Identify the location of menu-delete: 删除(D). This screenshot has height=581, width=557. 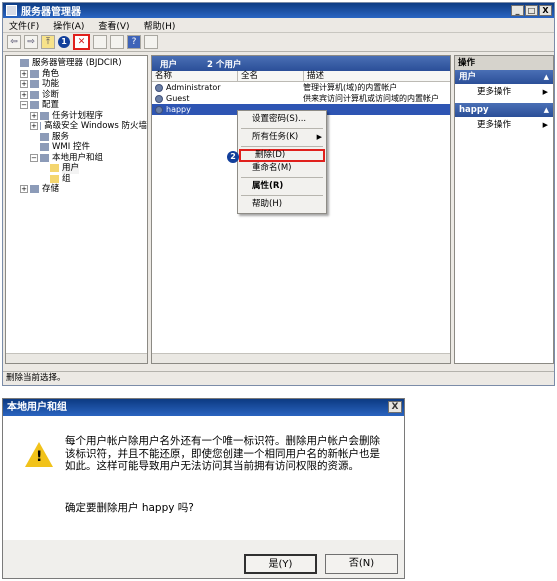
(282, 155).